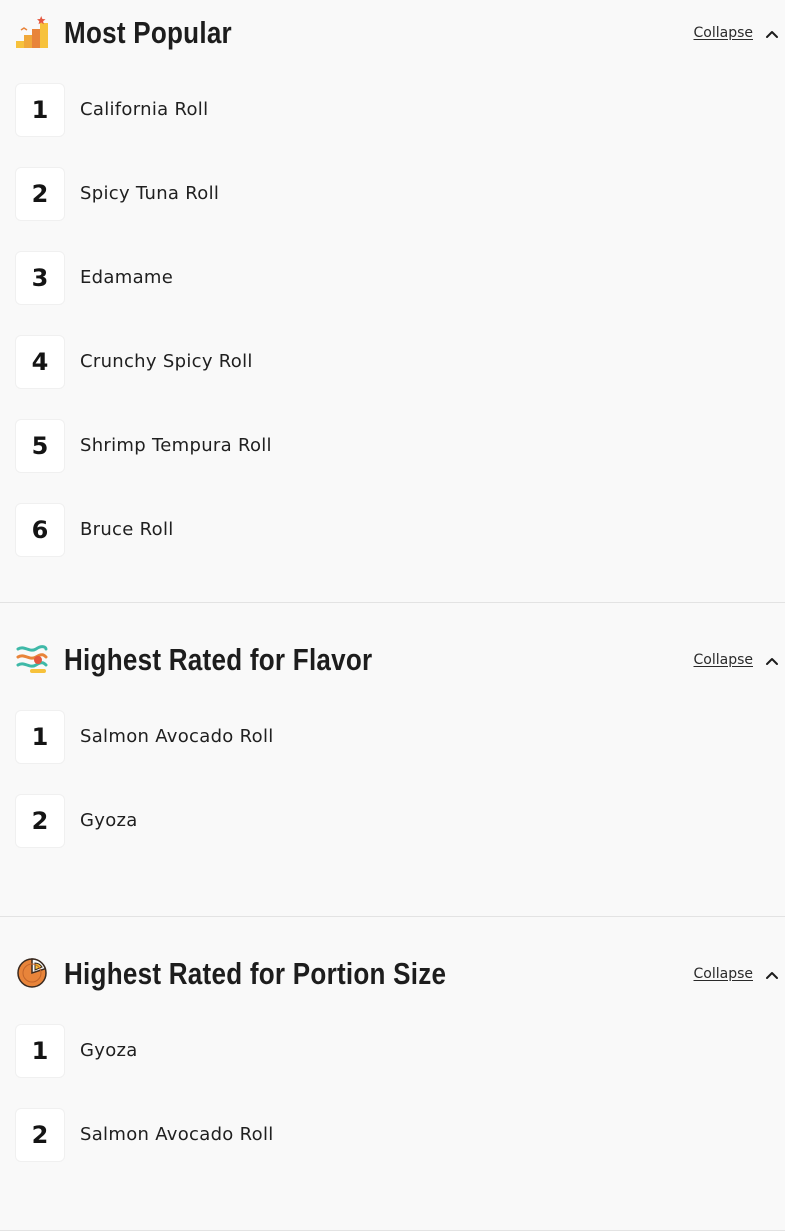 The height and width of the screenshot is (1231, 785). I want to click on pie-portion-icon, so click(32, 973).